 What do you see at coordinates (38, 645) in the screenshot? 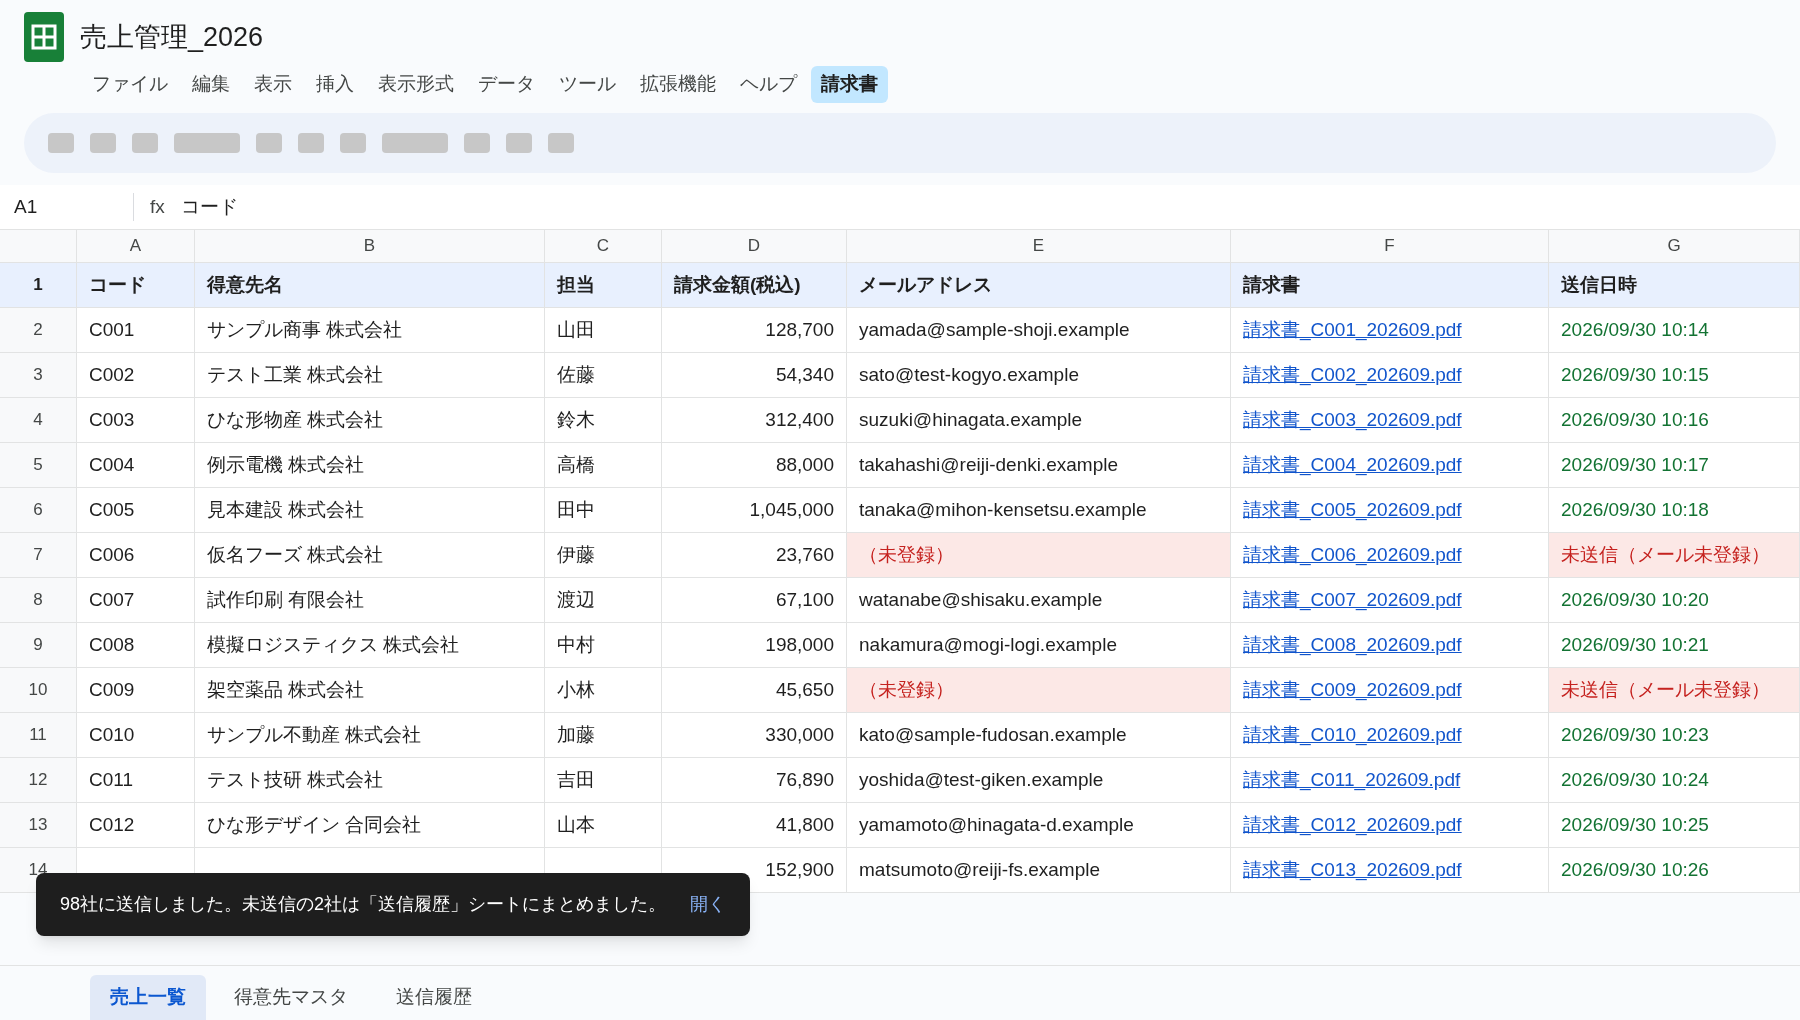
I see `row-number: 9` at bounding box center [38, 645].